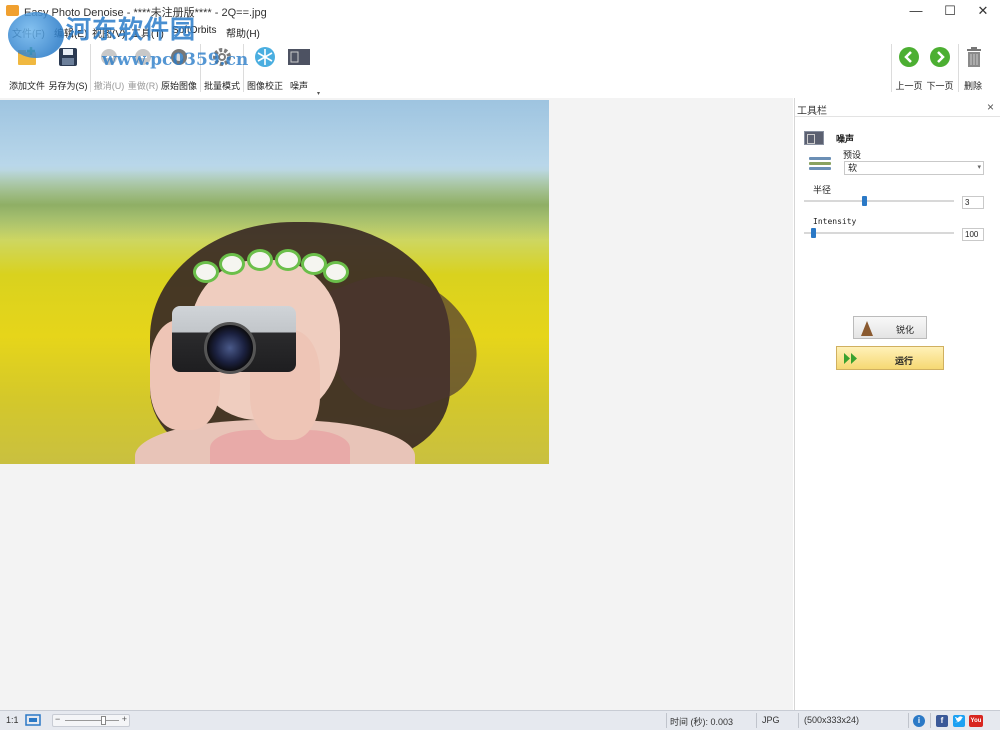 This screenshot has height=730, width=1000. I want to click on delete-button: 删除, so click(973, 69).